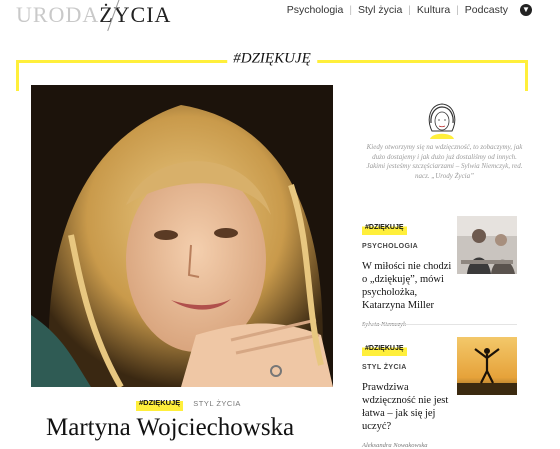 This screenshot has width=560, height=449. What do you see at coordinates (160, 403) in the screenshot?
I see `hero-tag-badge: #DZIĘKUJĘ` at bounding box center [160, 403].